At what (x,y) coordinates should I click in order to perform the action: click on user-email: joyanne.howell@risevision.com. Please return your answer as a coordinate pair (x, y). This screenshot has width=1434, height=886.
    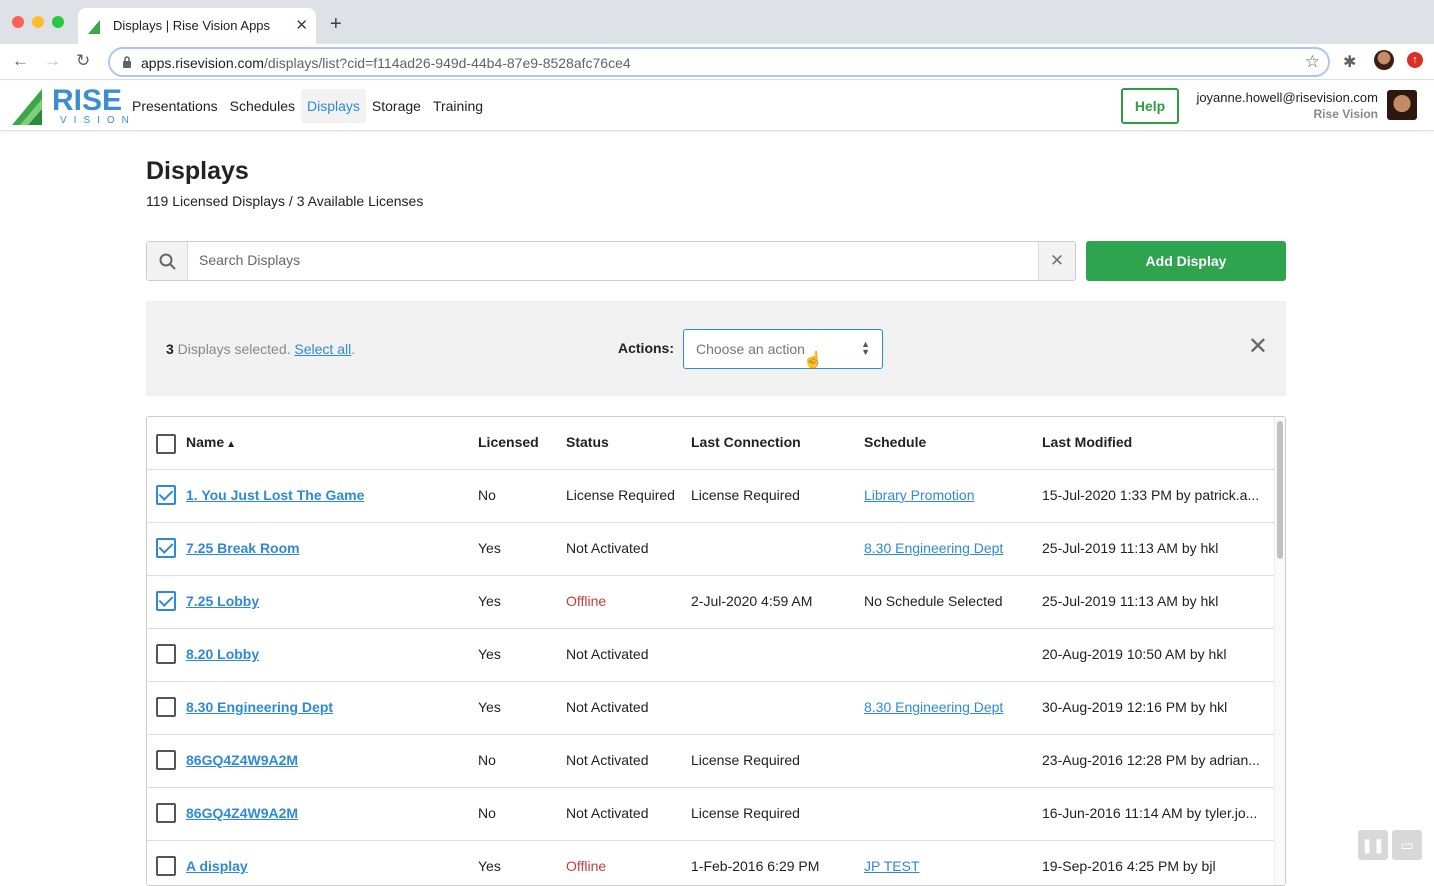
    Looking at the image, I should click on (1287, 97).